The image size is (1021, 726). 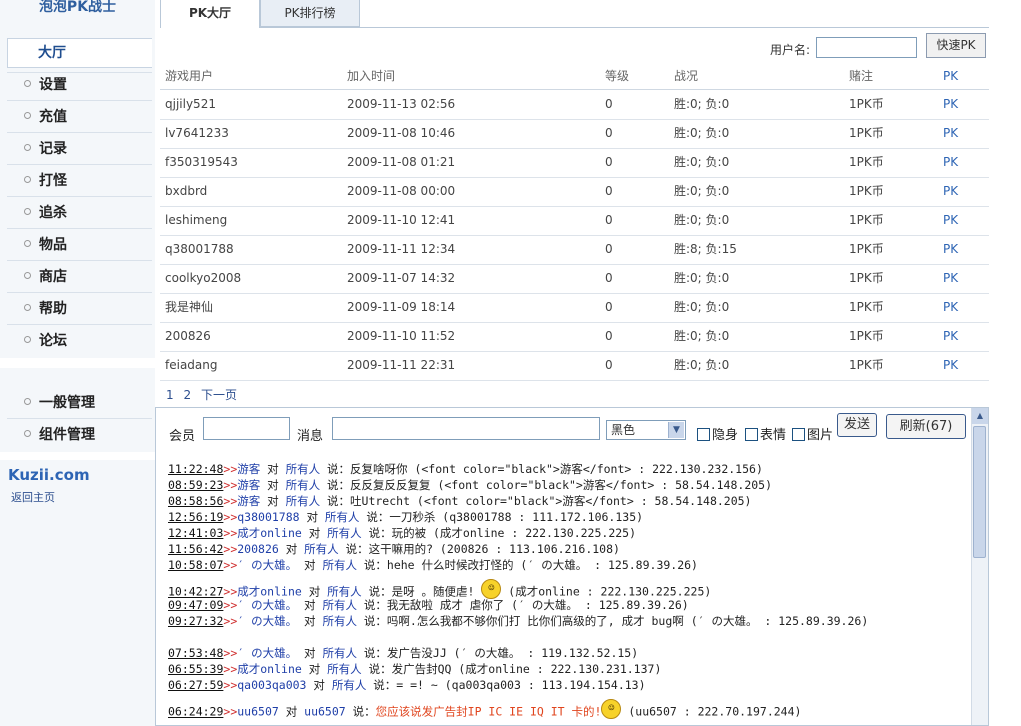 I want to click on page-link: 1, so click(x=170, y=395).